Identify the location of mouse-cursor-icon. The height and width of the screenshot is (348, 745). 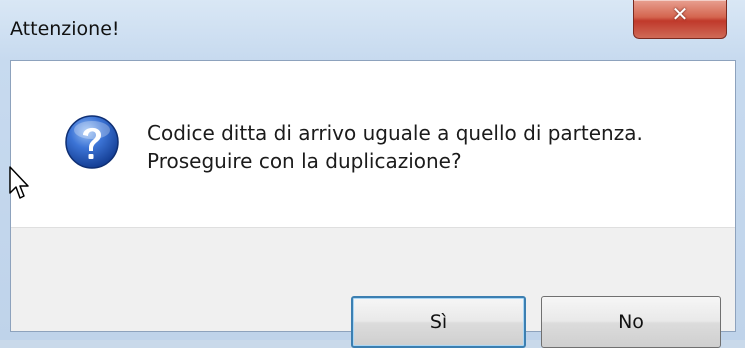
(19, 182).